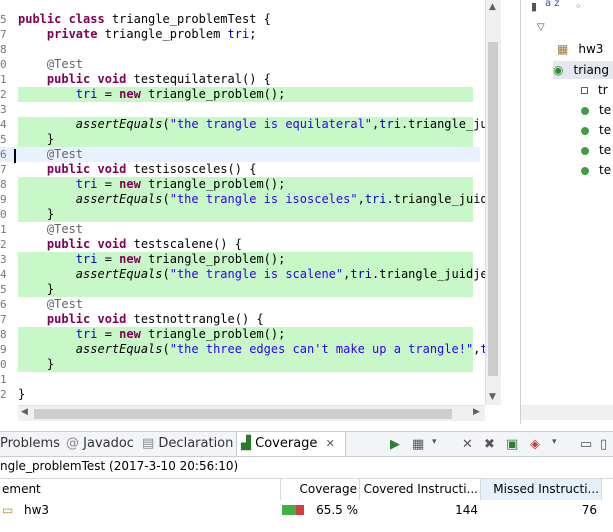 Image resolution: width=613 pixels, height=532 pixels. I want to click on line-number: 3, so click(3, 259).